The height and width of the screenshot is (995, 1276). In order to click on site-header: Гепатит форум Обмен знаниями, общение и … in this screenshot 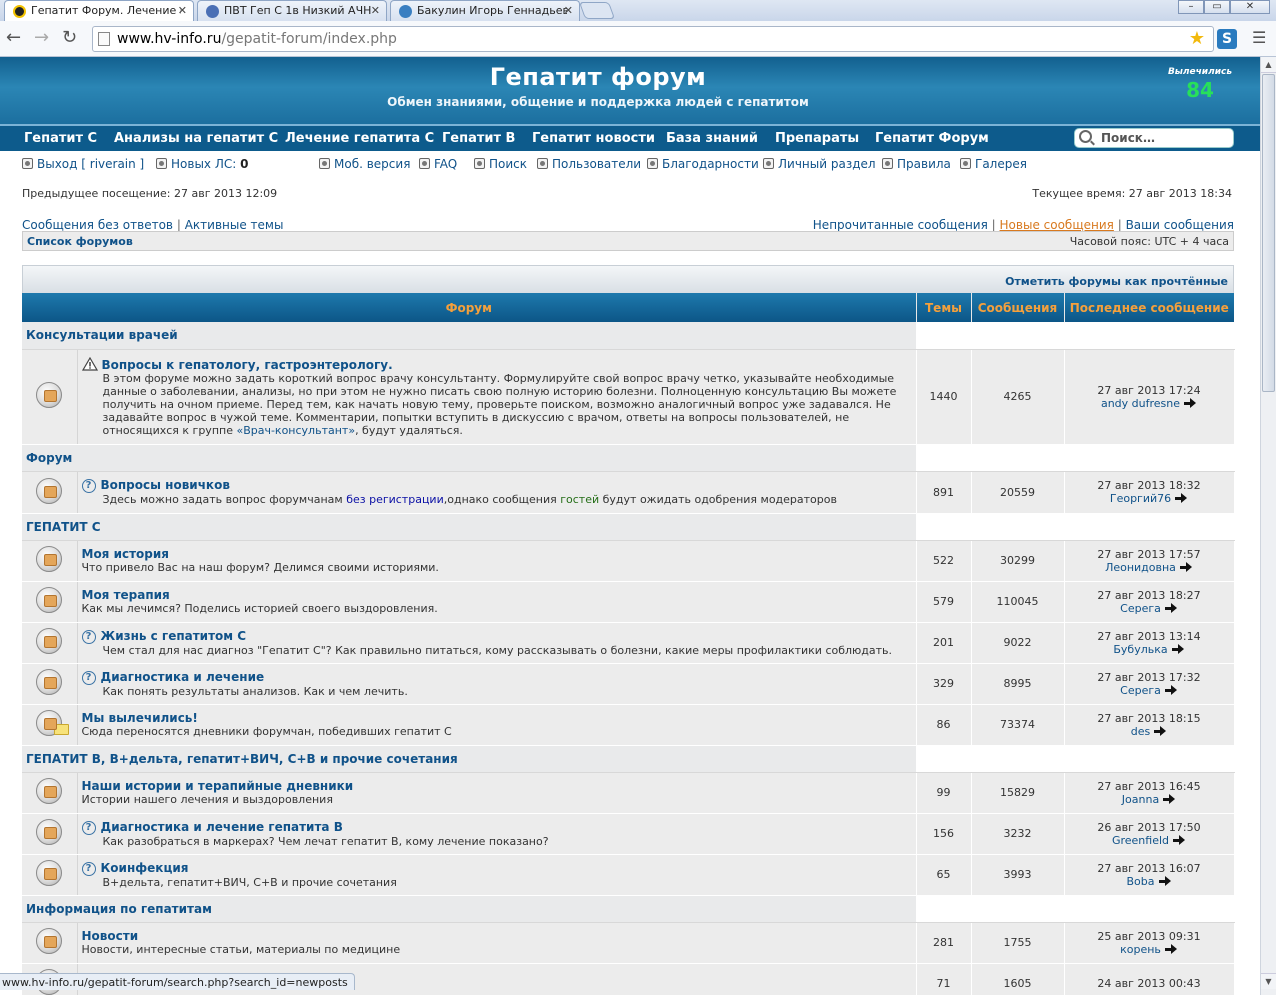, I will do `click(630, 90)`.